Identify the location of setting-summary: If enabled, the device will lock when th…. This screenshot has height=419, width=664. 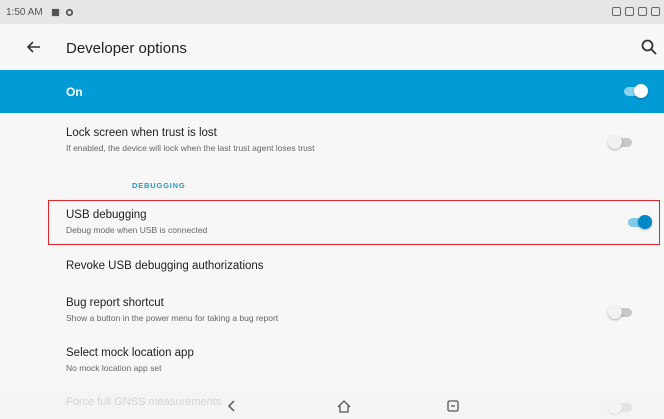
(190, 148).